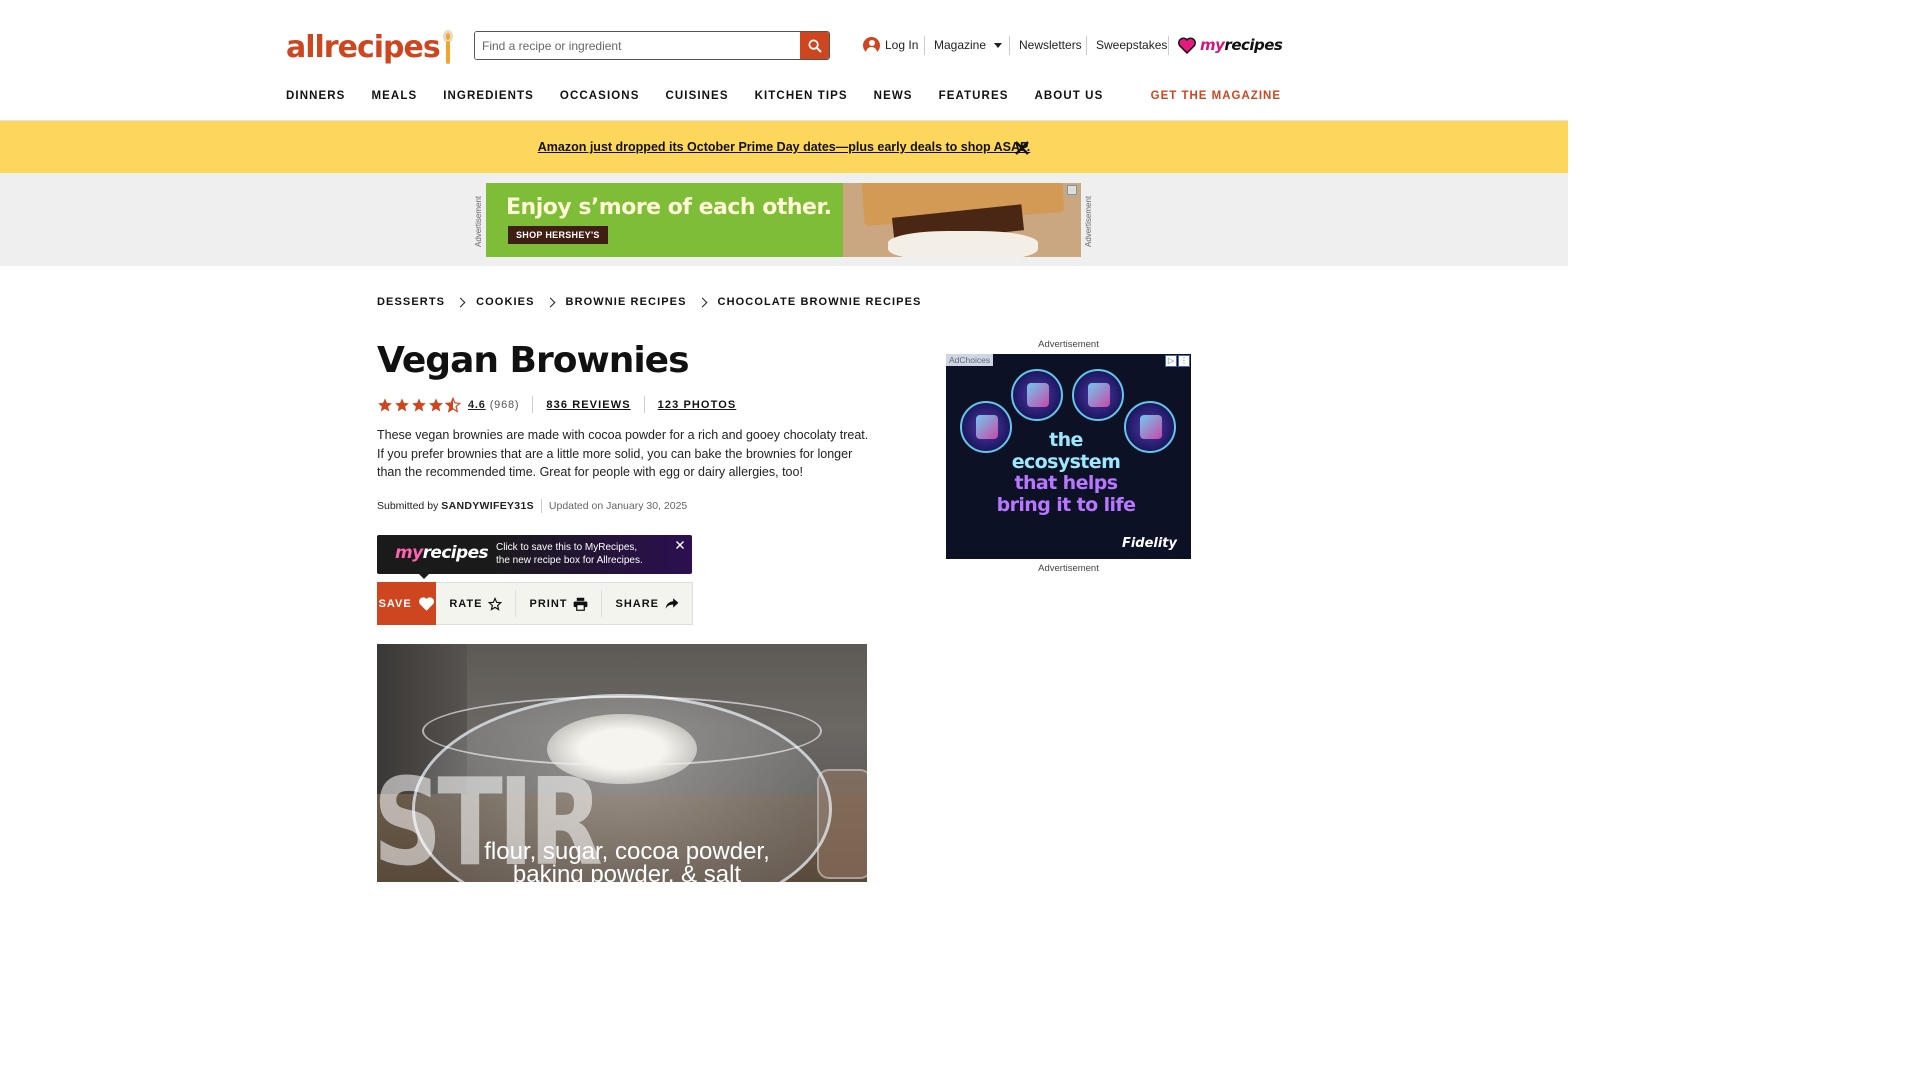 Image resolution: width=1920 pixels, height=1080 pixels. What do you see at coordinates (970, 360) in the screenshot?
I see `adchoices-badge: AdChoices` at bounding box center [970, 360].